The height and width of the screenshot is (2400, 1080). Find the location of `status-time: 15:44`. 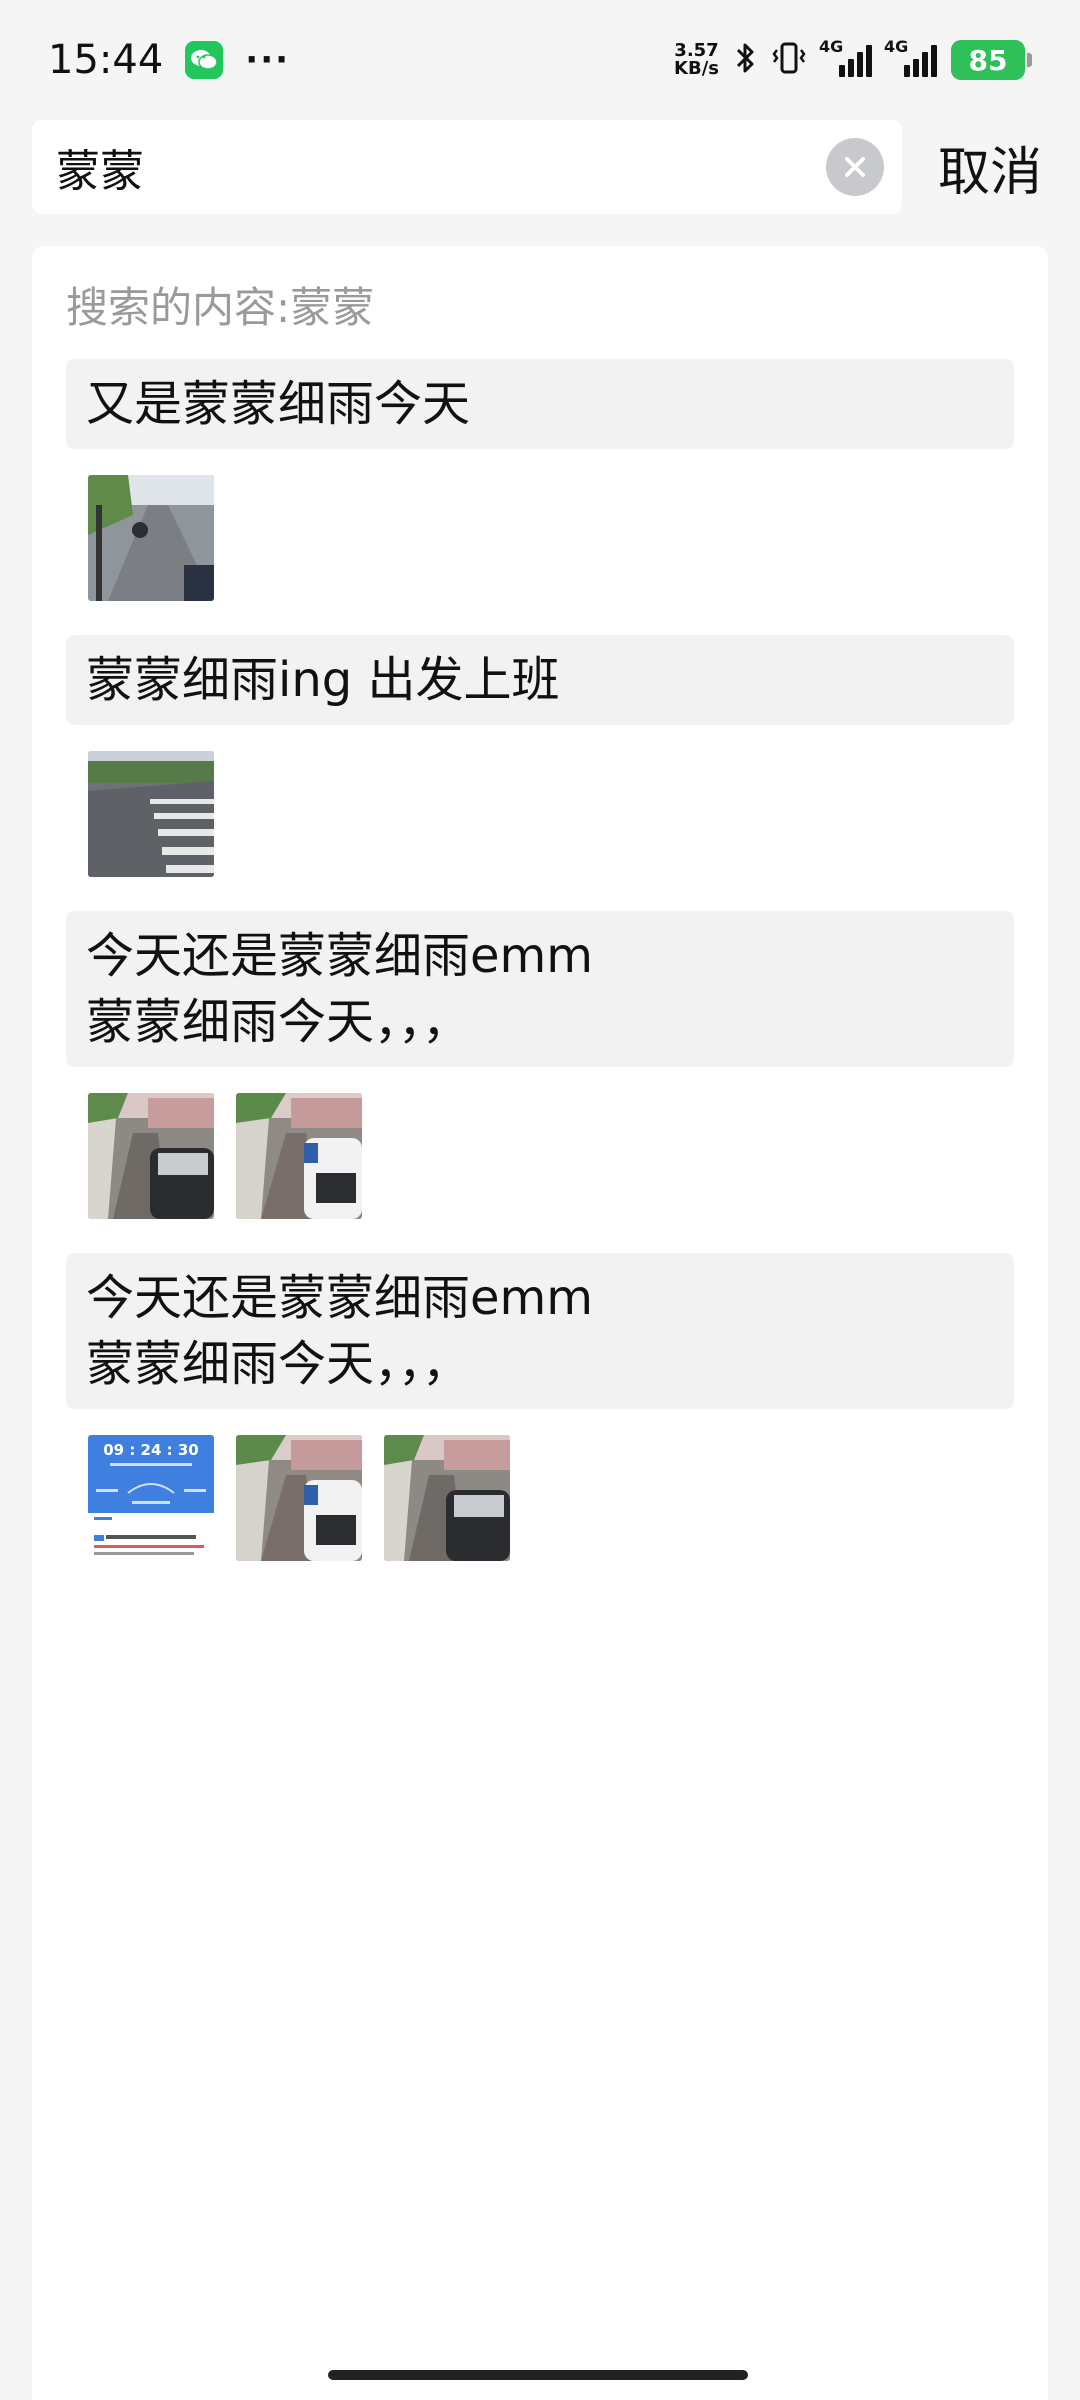

status-time: 15:44 is located at coordinates (106, 60).